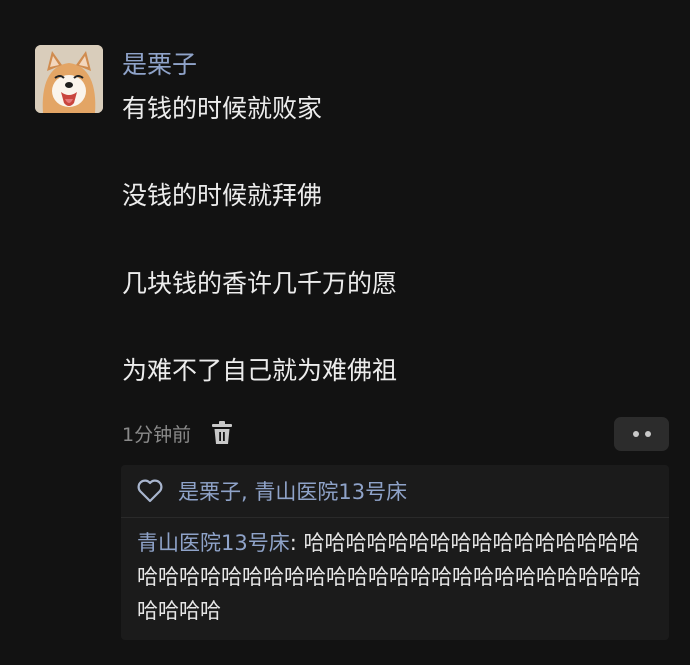 Image resolution: width=690 pixels, height=665 pixels. What do you see at coordinates (157, 434) in the screenshot?
I see `post-timestamp: 1分钟前` at bounding box center [157, 434].